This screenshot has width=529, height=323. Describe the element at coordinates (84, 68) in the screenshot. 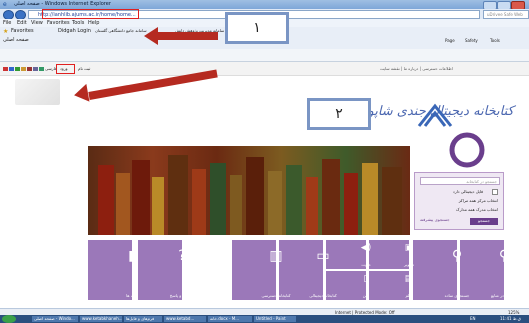

I see `register-link: ثبت نام` at that location.